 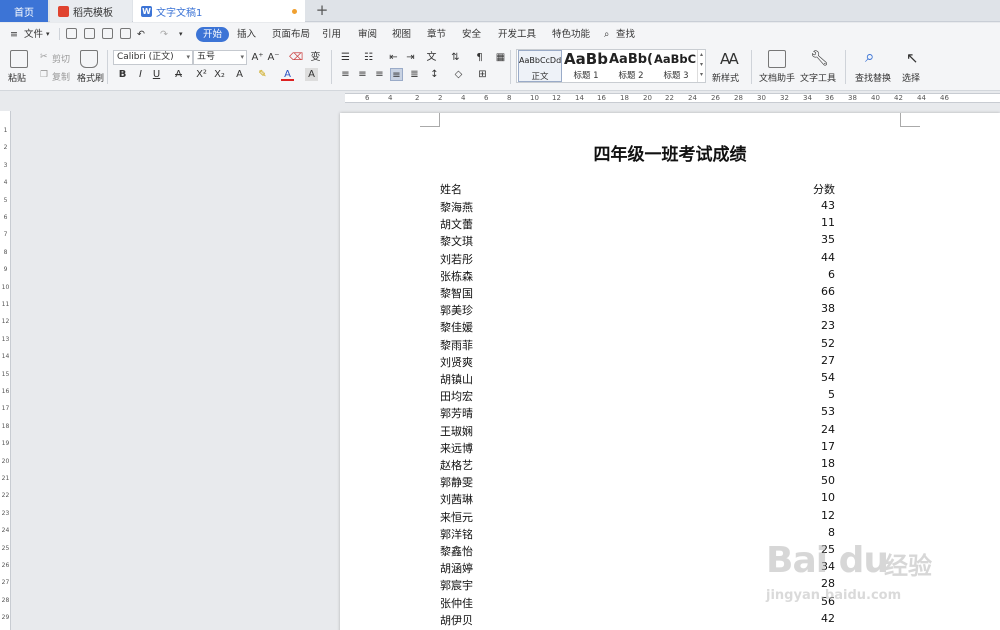 I want to click on student-name: 黎海燕, so click(x=456, y=207).